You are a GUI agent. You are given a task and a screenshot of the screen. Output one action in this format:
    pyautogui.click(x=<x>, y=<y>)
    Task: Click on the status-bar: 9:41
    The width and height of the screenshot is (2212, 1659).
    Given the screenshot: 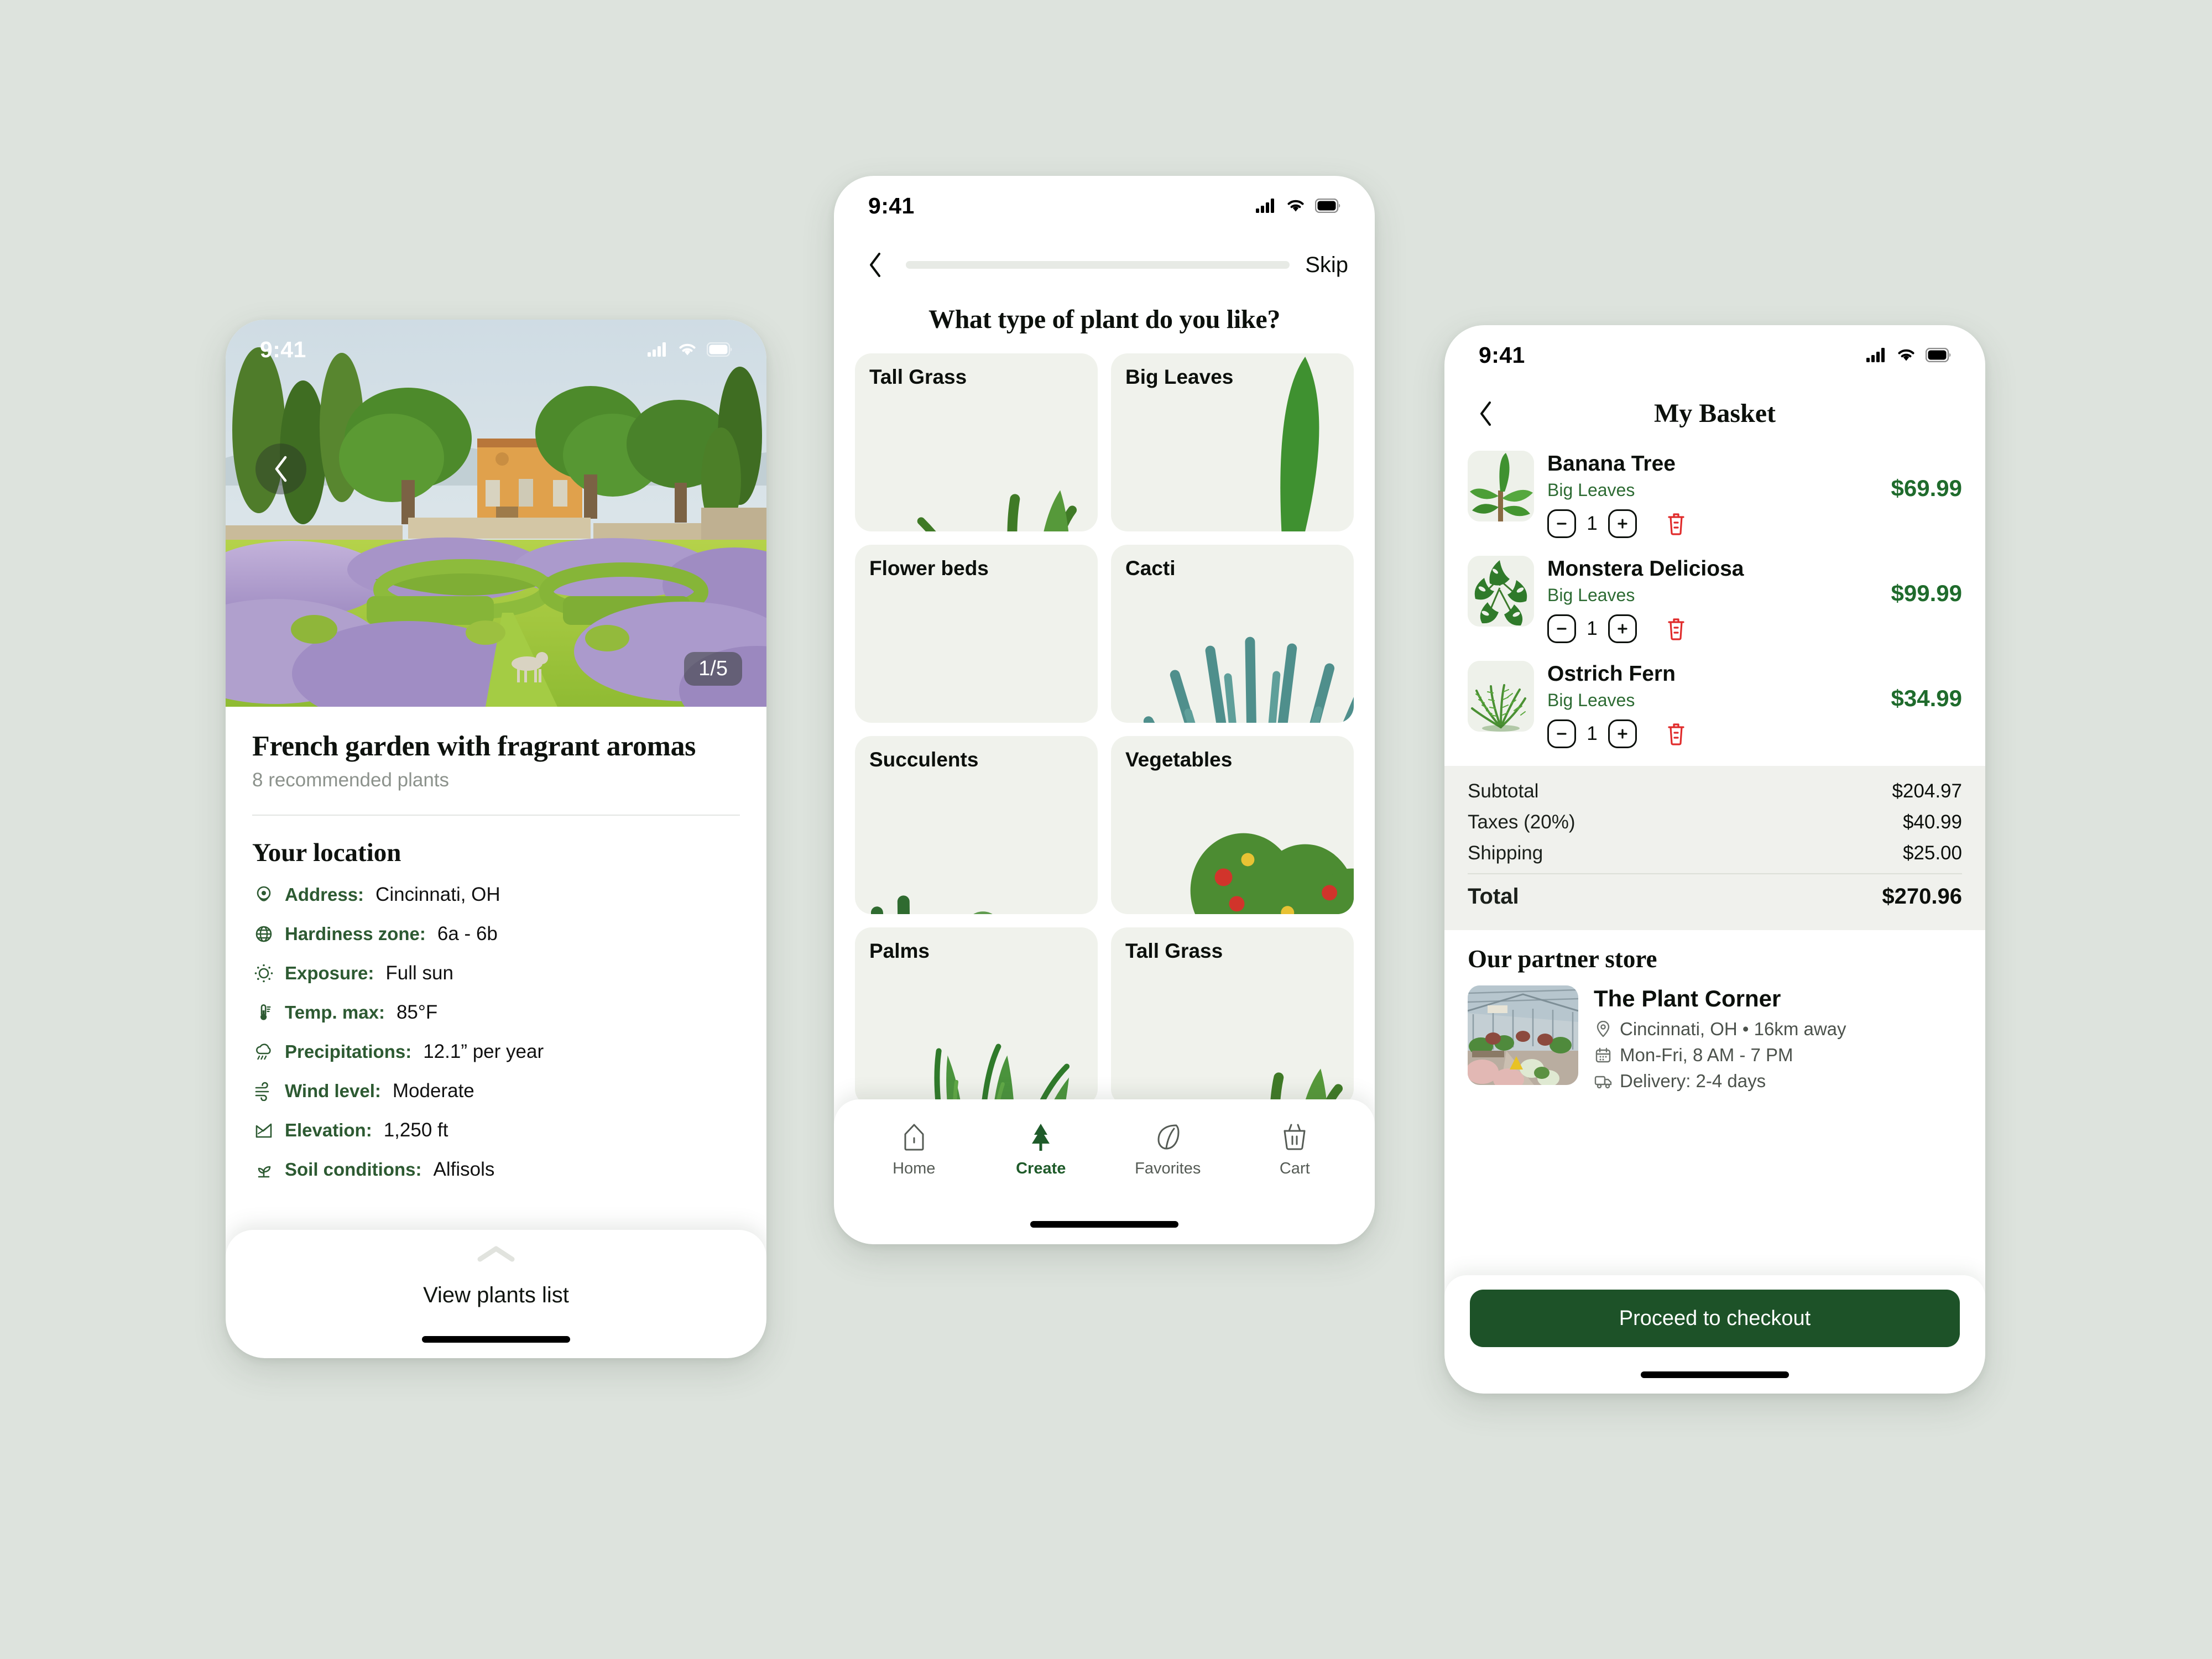 What is the action you would take?
    pyautogui.click(x=1715, y=355)
    